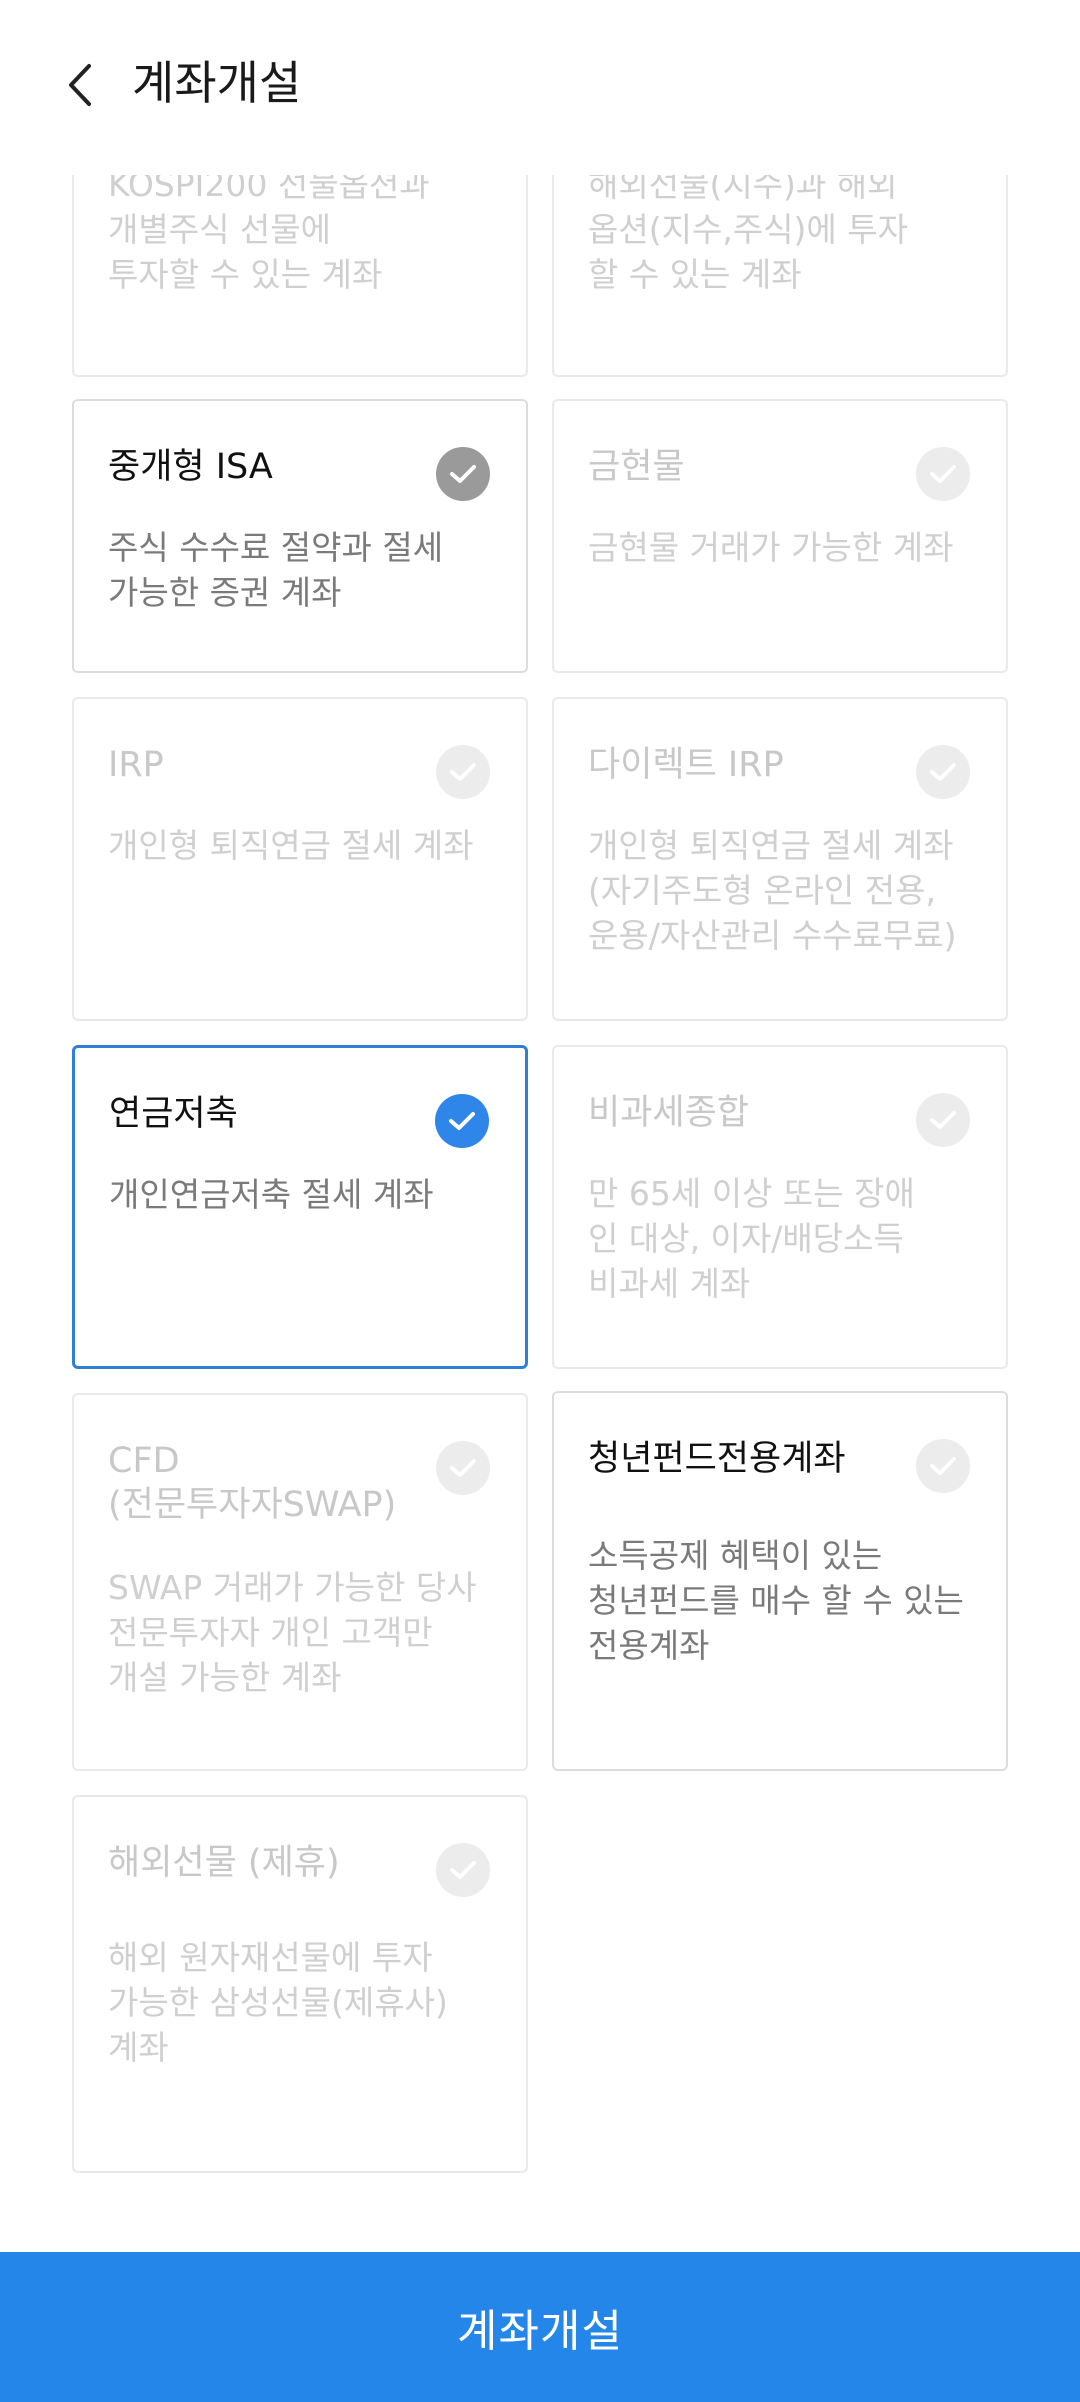  Describe the element at coordinates (252, 1483) in the screenshot. I see `card-title: CFD (전문투자자SWAP)` at that location.